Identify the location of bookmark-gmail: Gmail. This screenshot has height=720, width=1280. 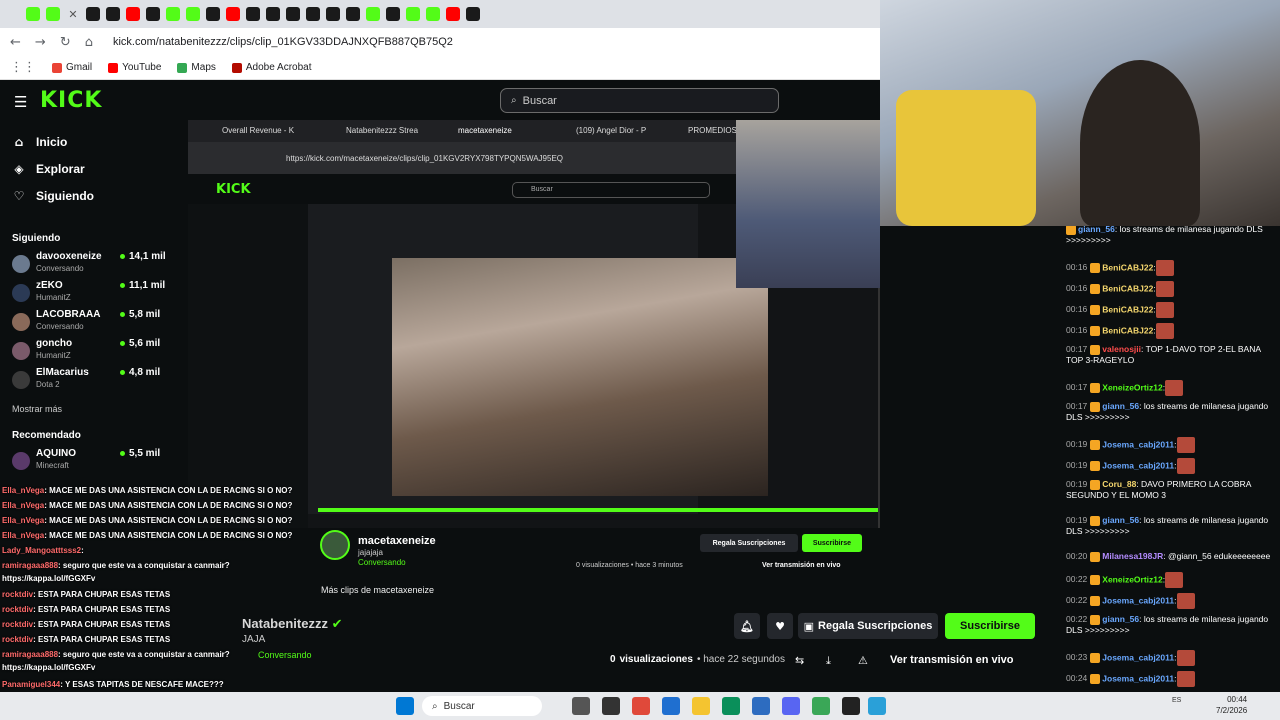
(72, 67).